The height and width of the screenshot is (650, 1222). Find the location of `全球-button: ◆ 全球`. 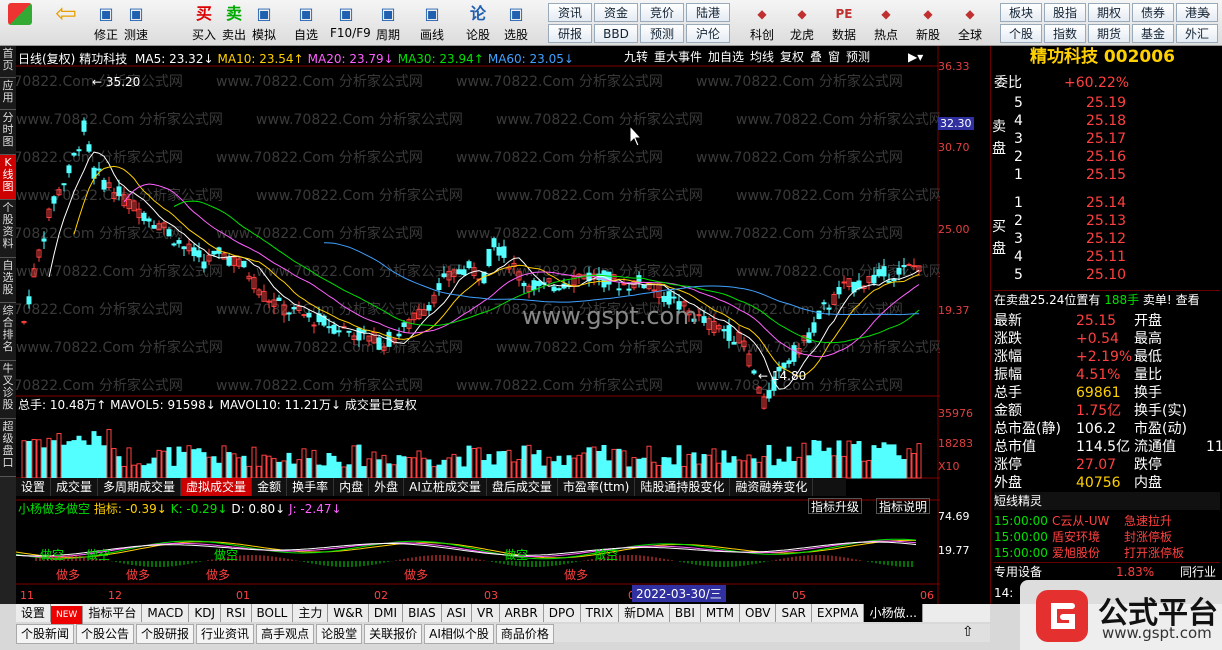

全球-button: ◆ 全球 is located at coordinates (970, 23).